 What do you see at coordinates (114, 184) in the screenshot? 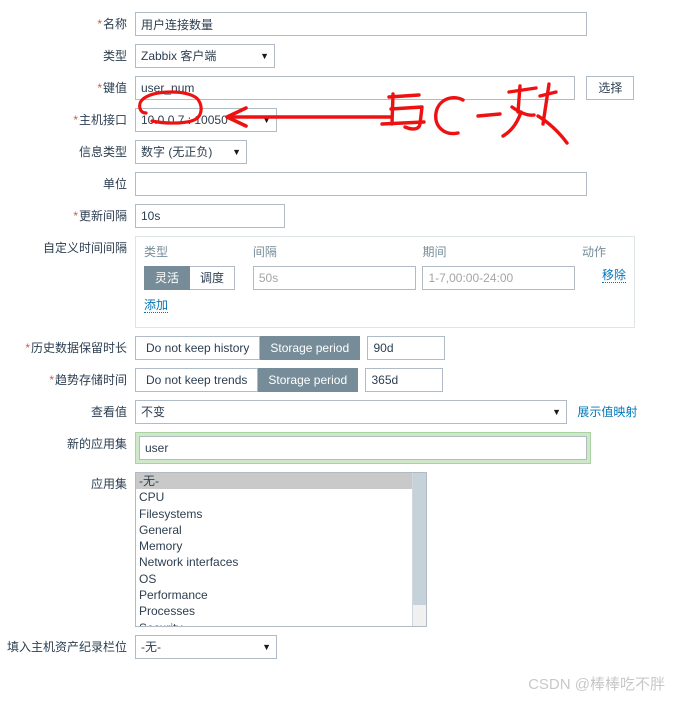
I see `label-units-text: 单位` at bounding box center [114, 184].